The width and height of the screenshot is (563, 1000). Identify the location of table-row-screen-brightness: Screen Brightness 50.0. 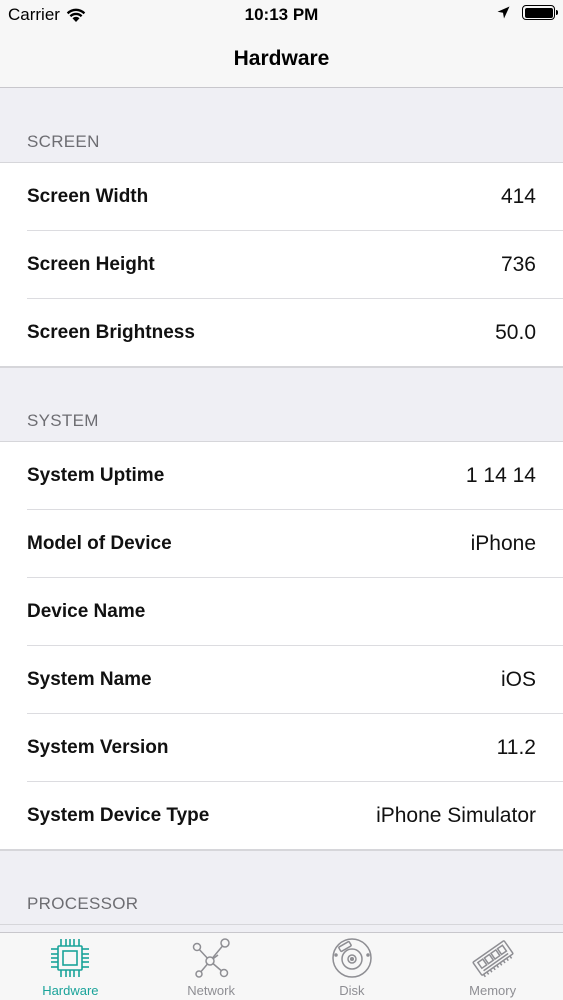
(281, 333).